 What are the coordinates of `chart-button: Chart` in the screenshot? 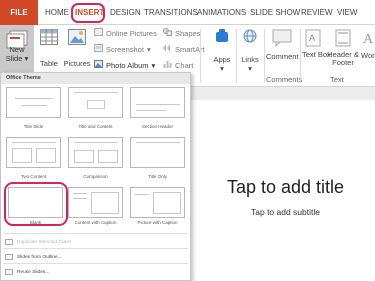 It's located at (178, 65).